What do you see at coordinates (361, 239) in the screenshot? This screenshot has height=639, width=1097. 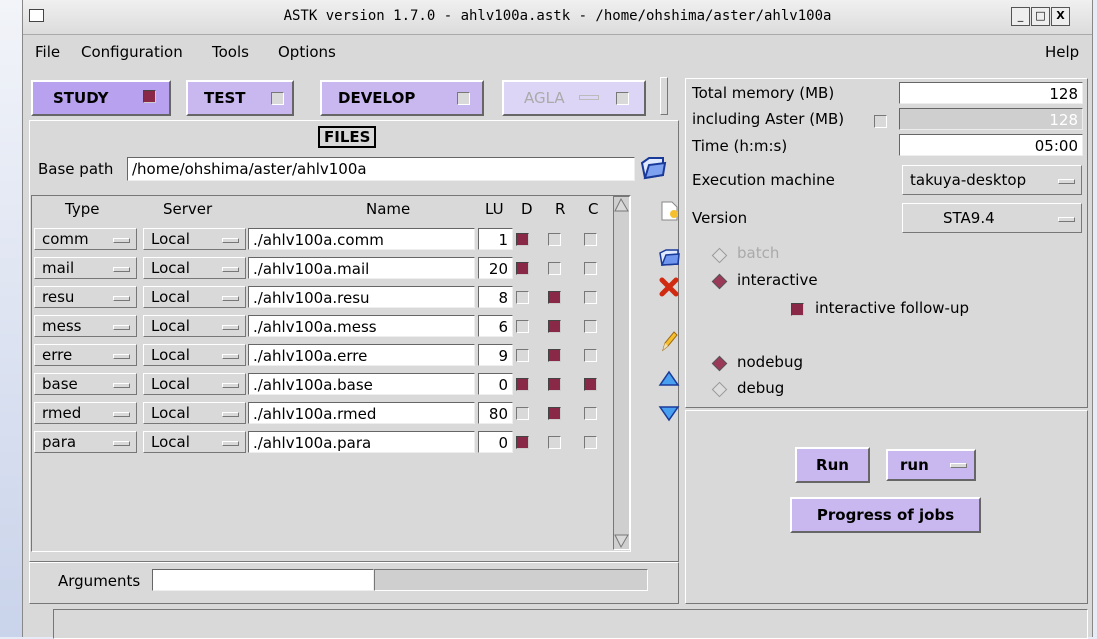 I see `file-name-input: ./ahlv100a.comm` at bounding box center [361, 239].